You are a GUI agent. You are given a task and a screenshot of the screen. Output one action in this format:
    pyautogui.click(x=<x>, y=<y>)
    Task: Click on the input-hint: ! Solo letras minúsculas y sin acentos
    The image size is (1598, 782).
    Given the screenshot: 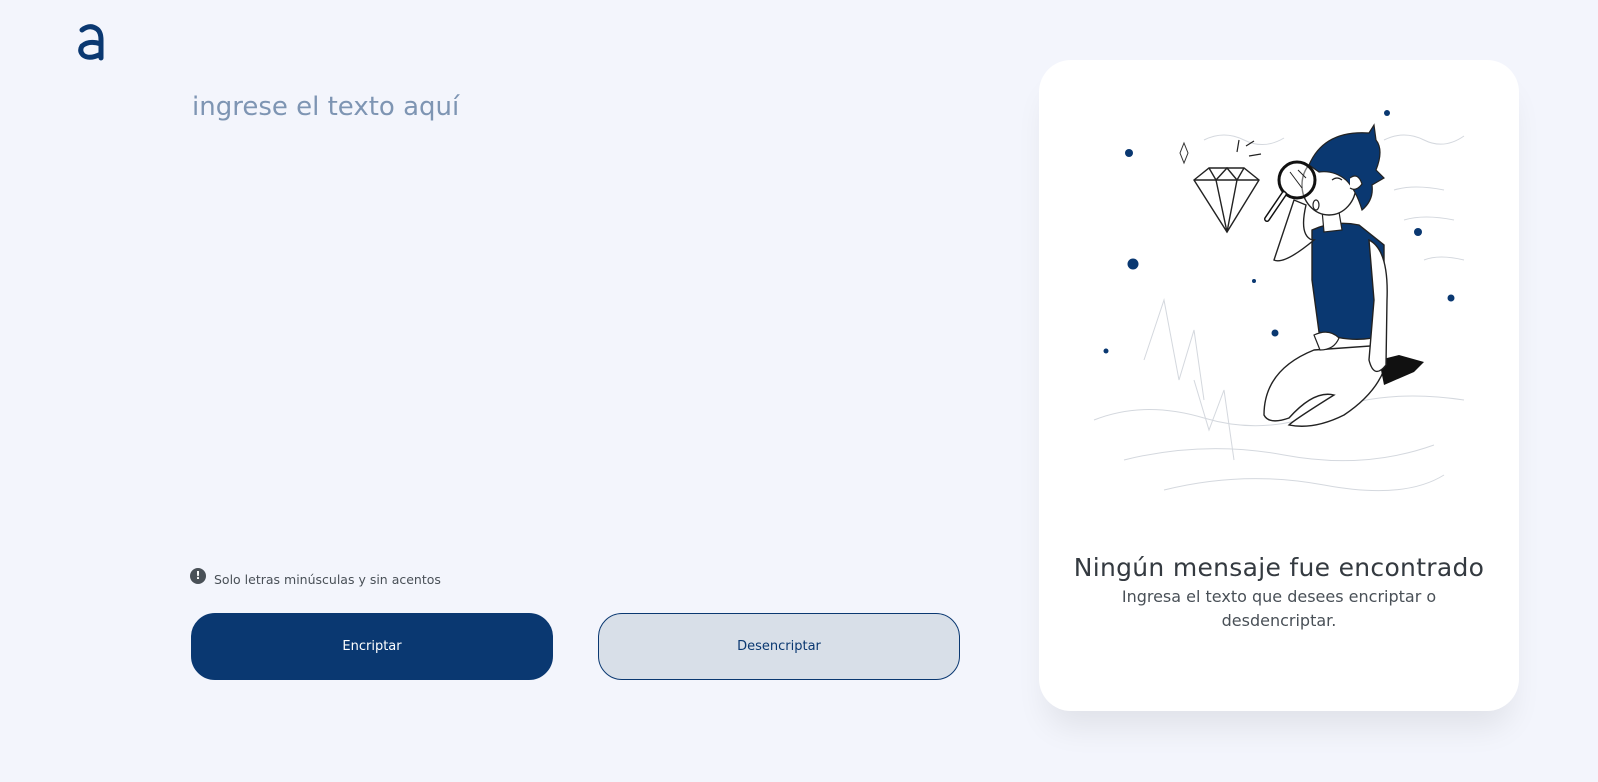 What is the action you would take?
    pyautogui.click(x=315, y=577)
    